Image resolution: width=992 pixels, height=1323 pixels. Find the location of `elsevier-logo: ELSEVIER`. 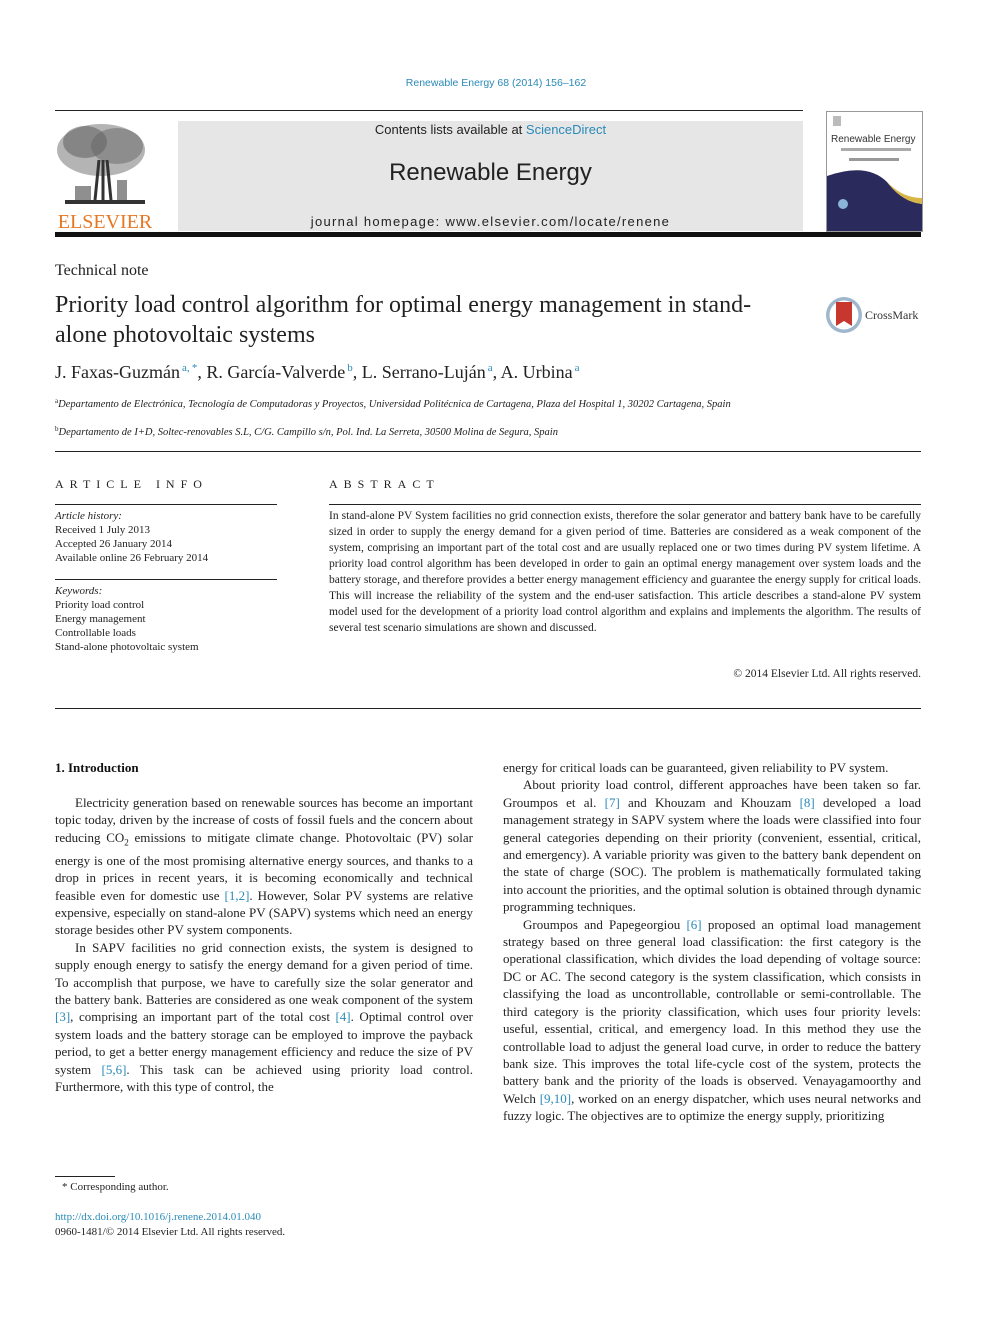

elsevier-logo: ELSEVIER is located at coordinates (105, 176).